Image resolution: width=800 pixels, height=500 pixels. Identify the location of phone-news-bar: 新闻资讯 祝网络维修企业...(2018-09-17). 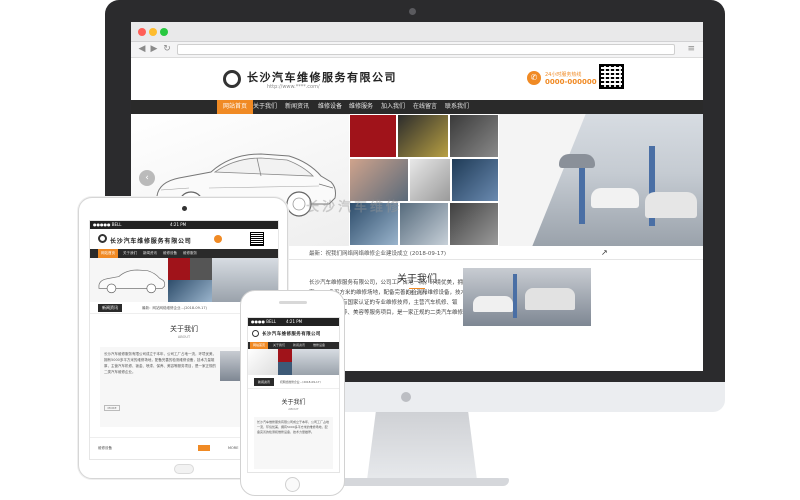
(293, 382).